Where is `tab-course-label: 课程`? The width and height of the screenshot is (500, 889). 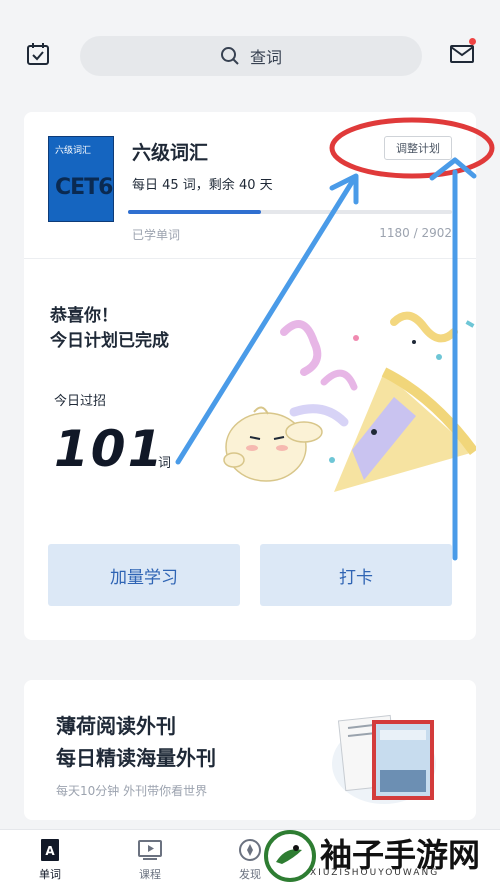 tab-course-label: 课程 is located at coordinates (150, 874).